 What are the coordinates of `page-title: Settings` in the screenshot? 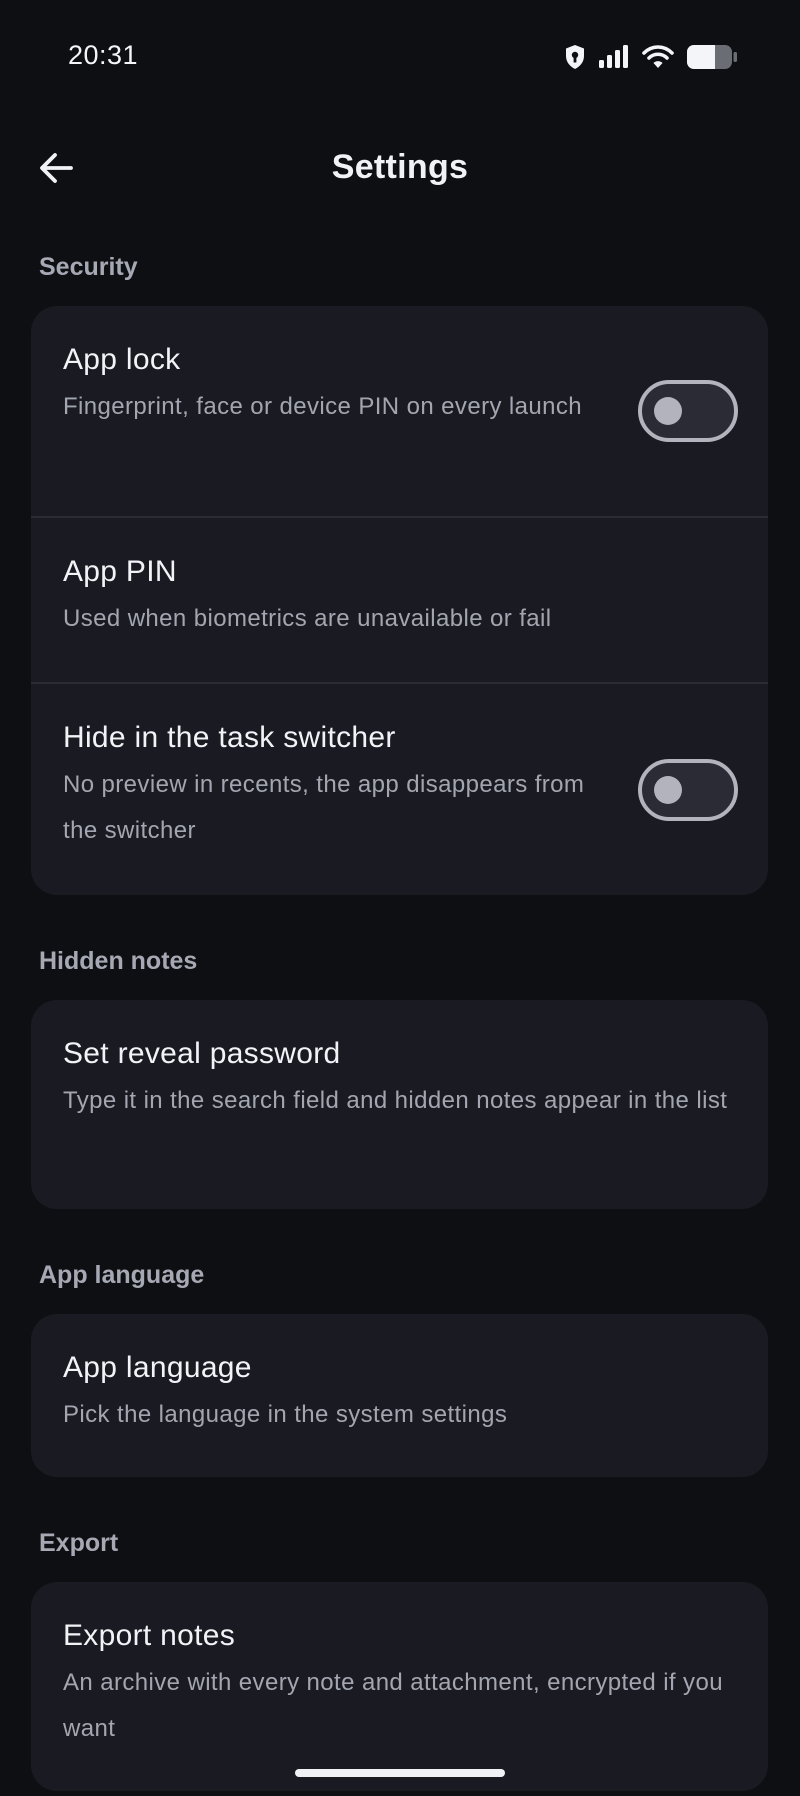 It's located at (400, 167).